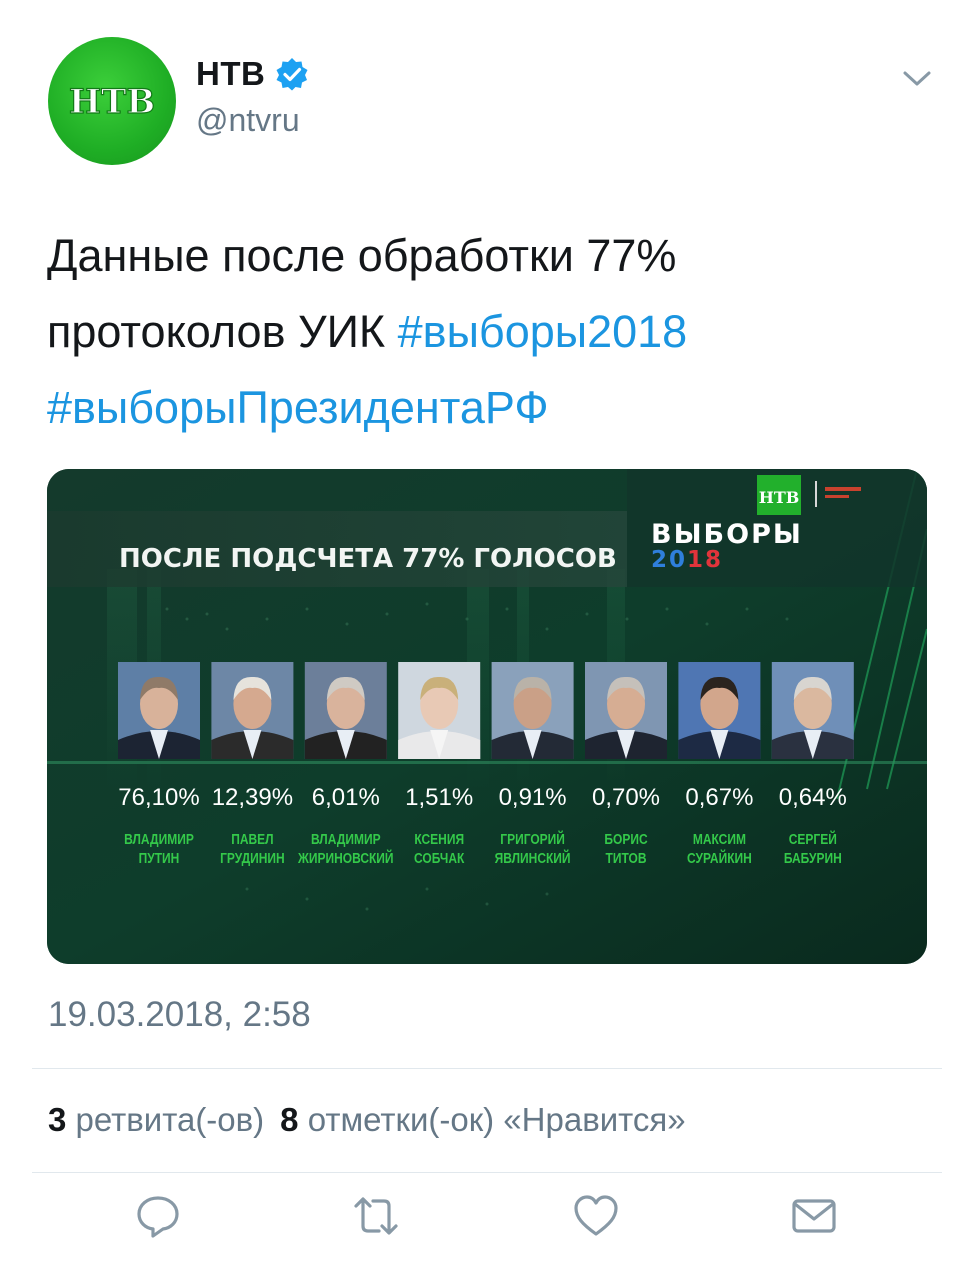  I want to click on like-label: отметки(-ок) «Нравится», so click(496, 1119).